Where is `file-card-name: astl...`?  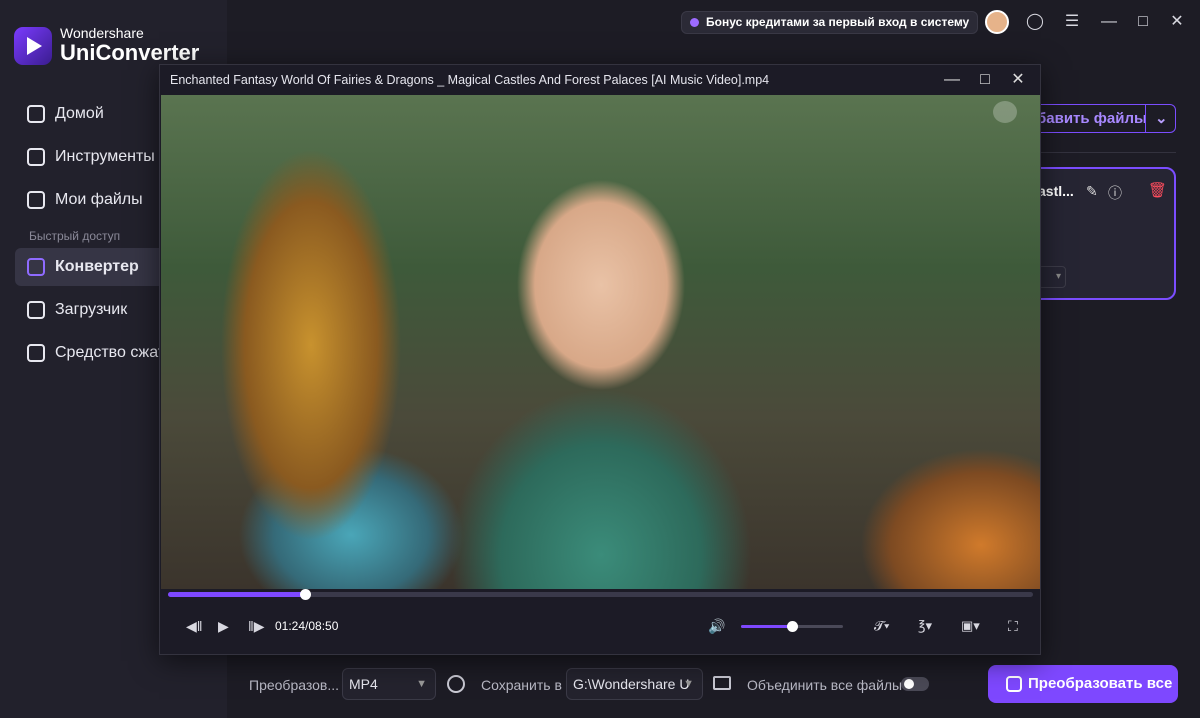
file-card-name: astl... is located at coordinates (1056, 191).